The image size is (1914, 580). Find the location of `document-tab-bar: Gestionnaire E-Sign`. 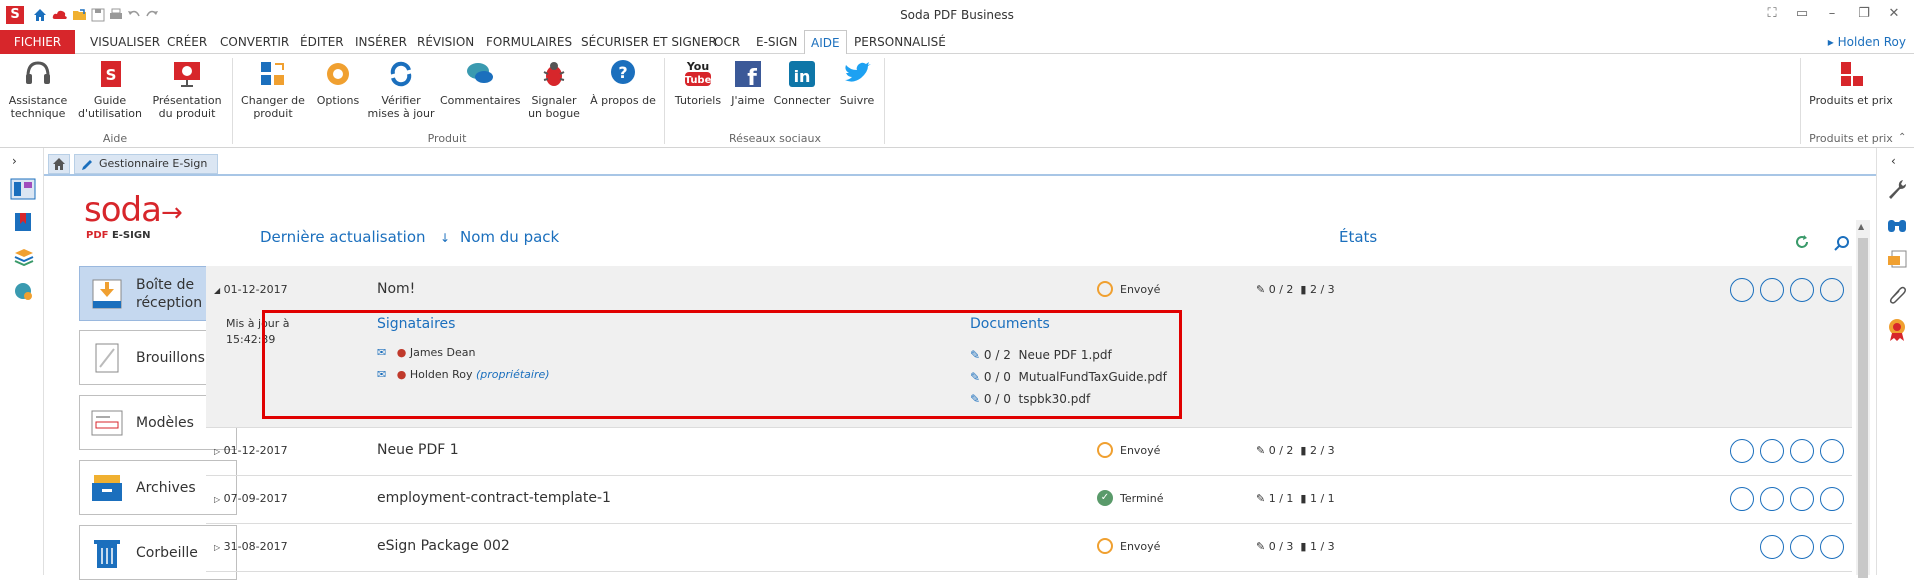

document-tab-bar: Gestionnaire E-Sign is located at coordinates (960, 164).